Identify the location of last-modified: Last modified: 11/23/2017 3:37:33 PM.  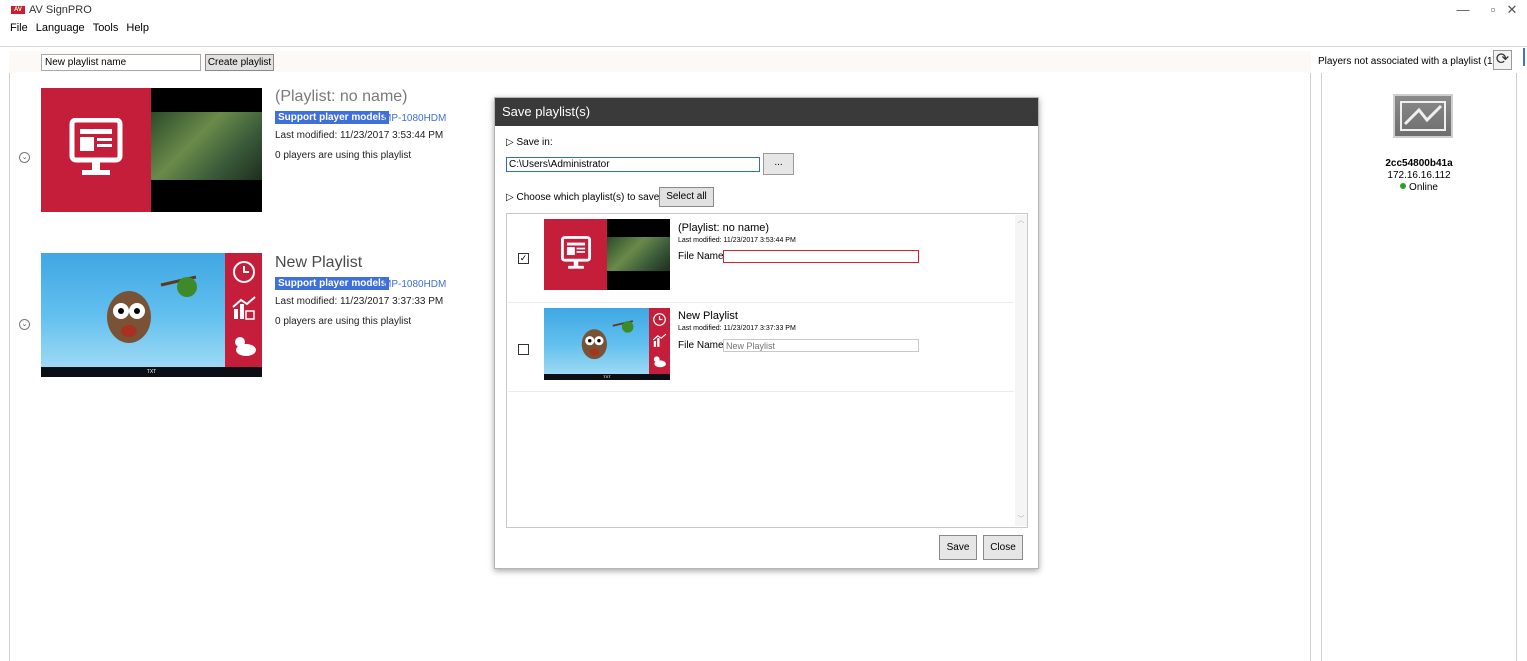
(359, 301).